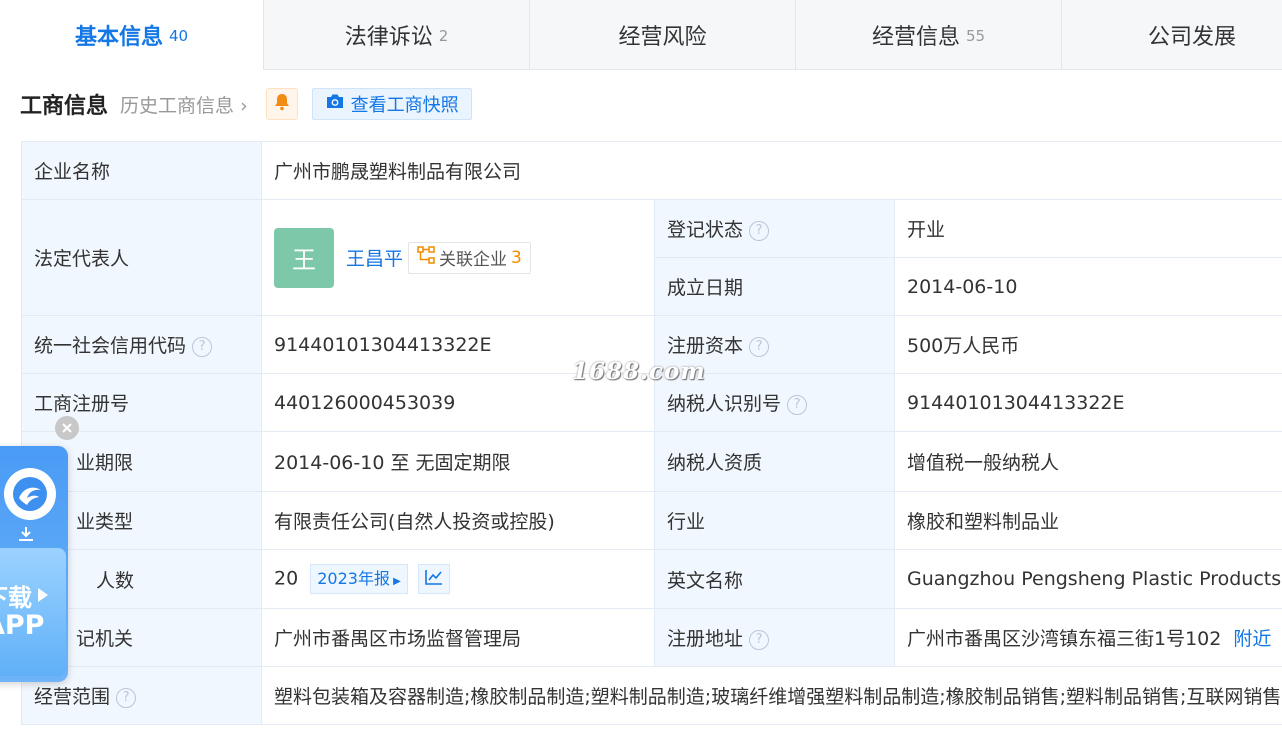 This screenshot has height=742, width=1282. What do you see at coordinates (1088, 520) in the screenshot?
I see `industry-value: 橡胶和塑料制品业` at bounding box center [1088, 520].